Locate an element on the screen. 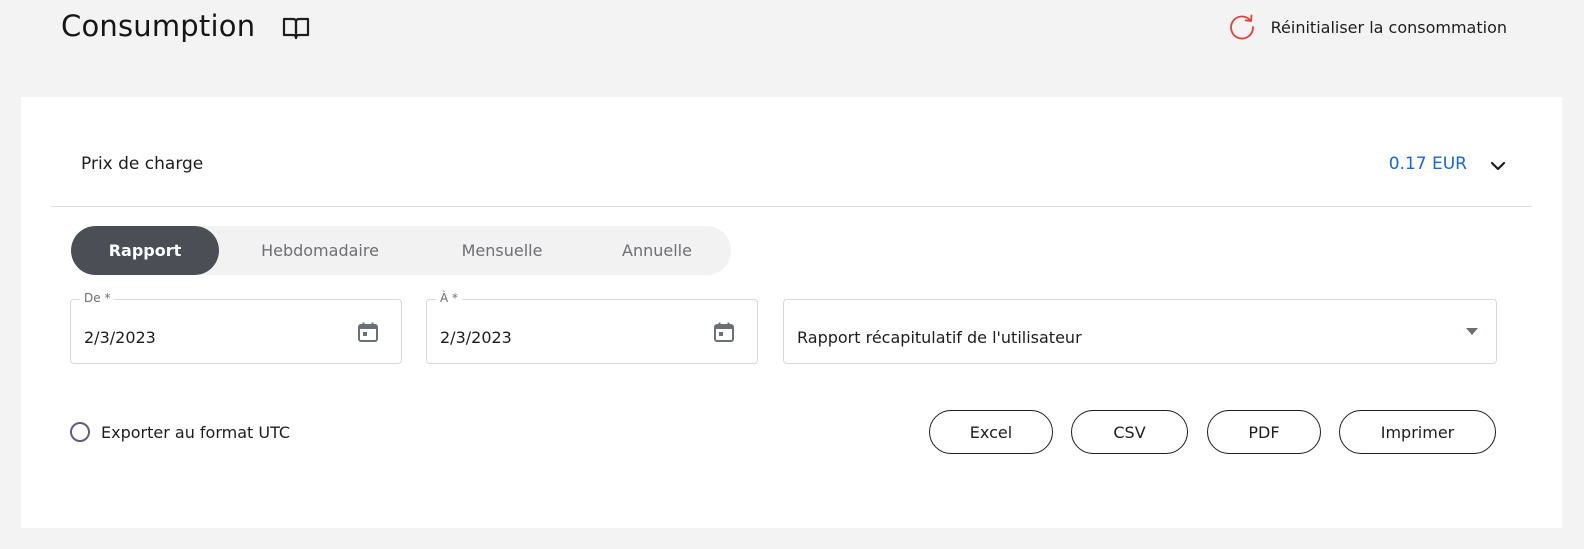  from-date-field: De * 2/3/2023 is located at coordinates (236, 327).